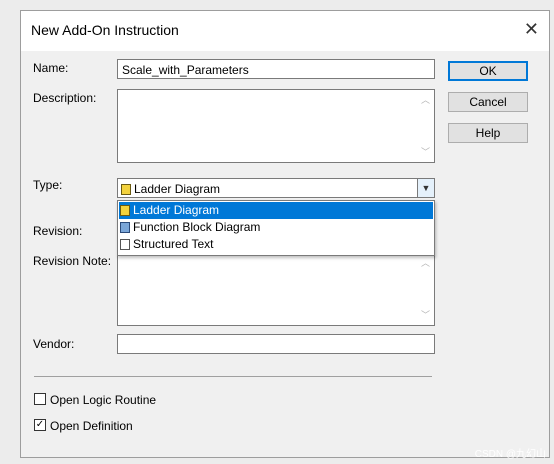 The height and width of the screenshot is (464, 554). I want to click on type-option-ladder-diagram: Ladder Diagram, so click(276, 210).